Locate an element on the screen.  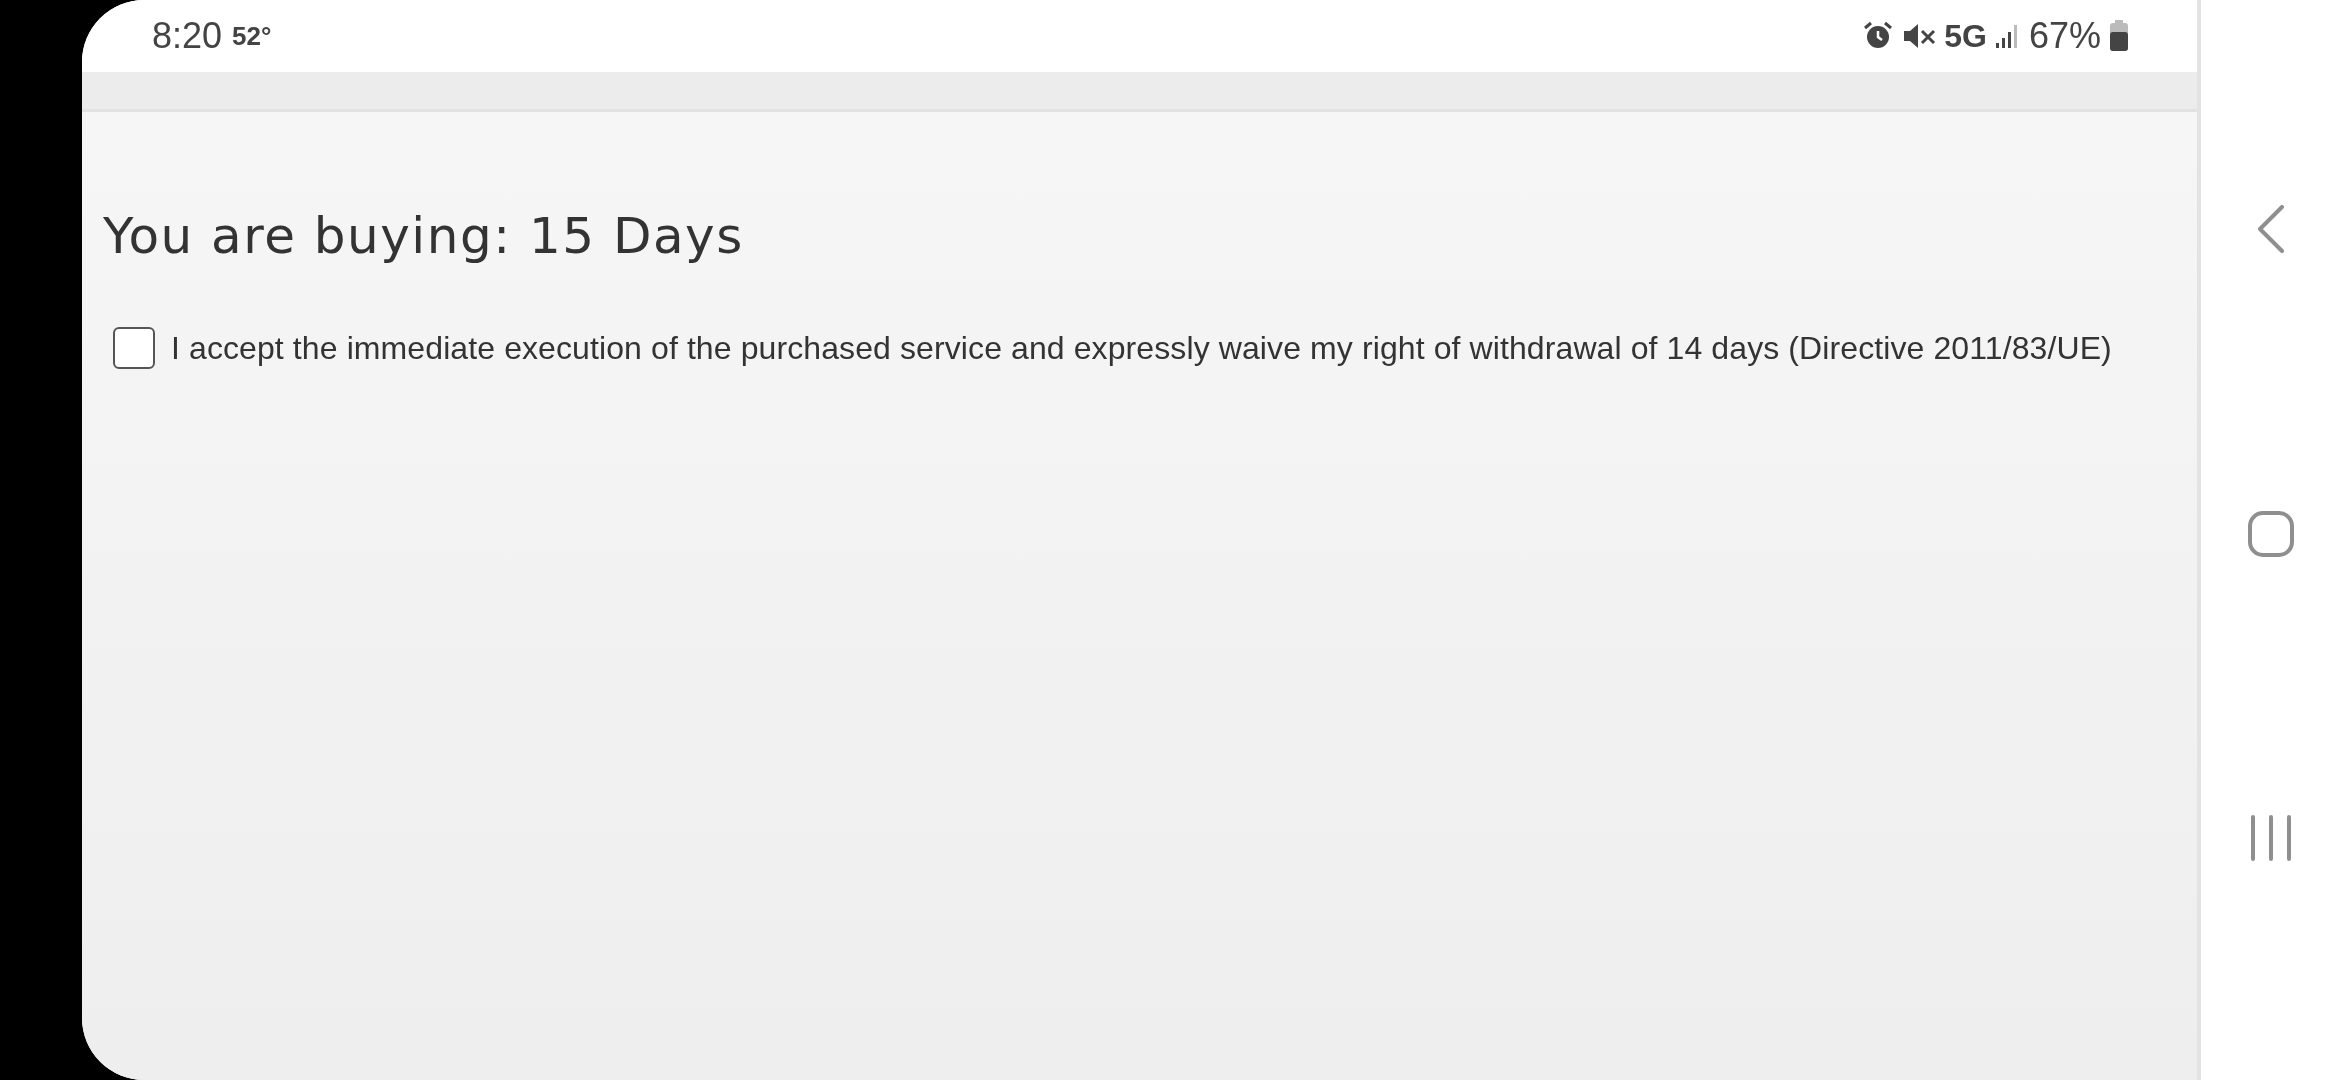
battery-level: 67% is located at coordinates (2064, 36).